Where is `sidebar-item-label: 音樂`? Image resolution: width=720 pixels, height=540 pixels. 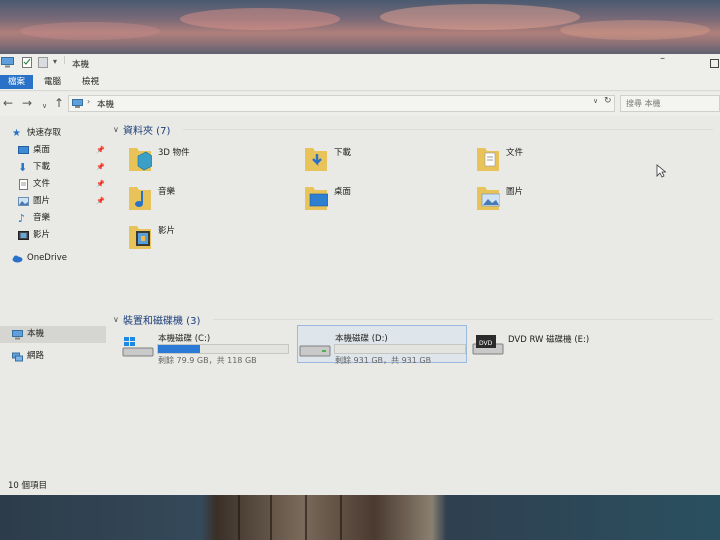 sidebar-item-label: 音樂 is located at coordinates (42, 218).